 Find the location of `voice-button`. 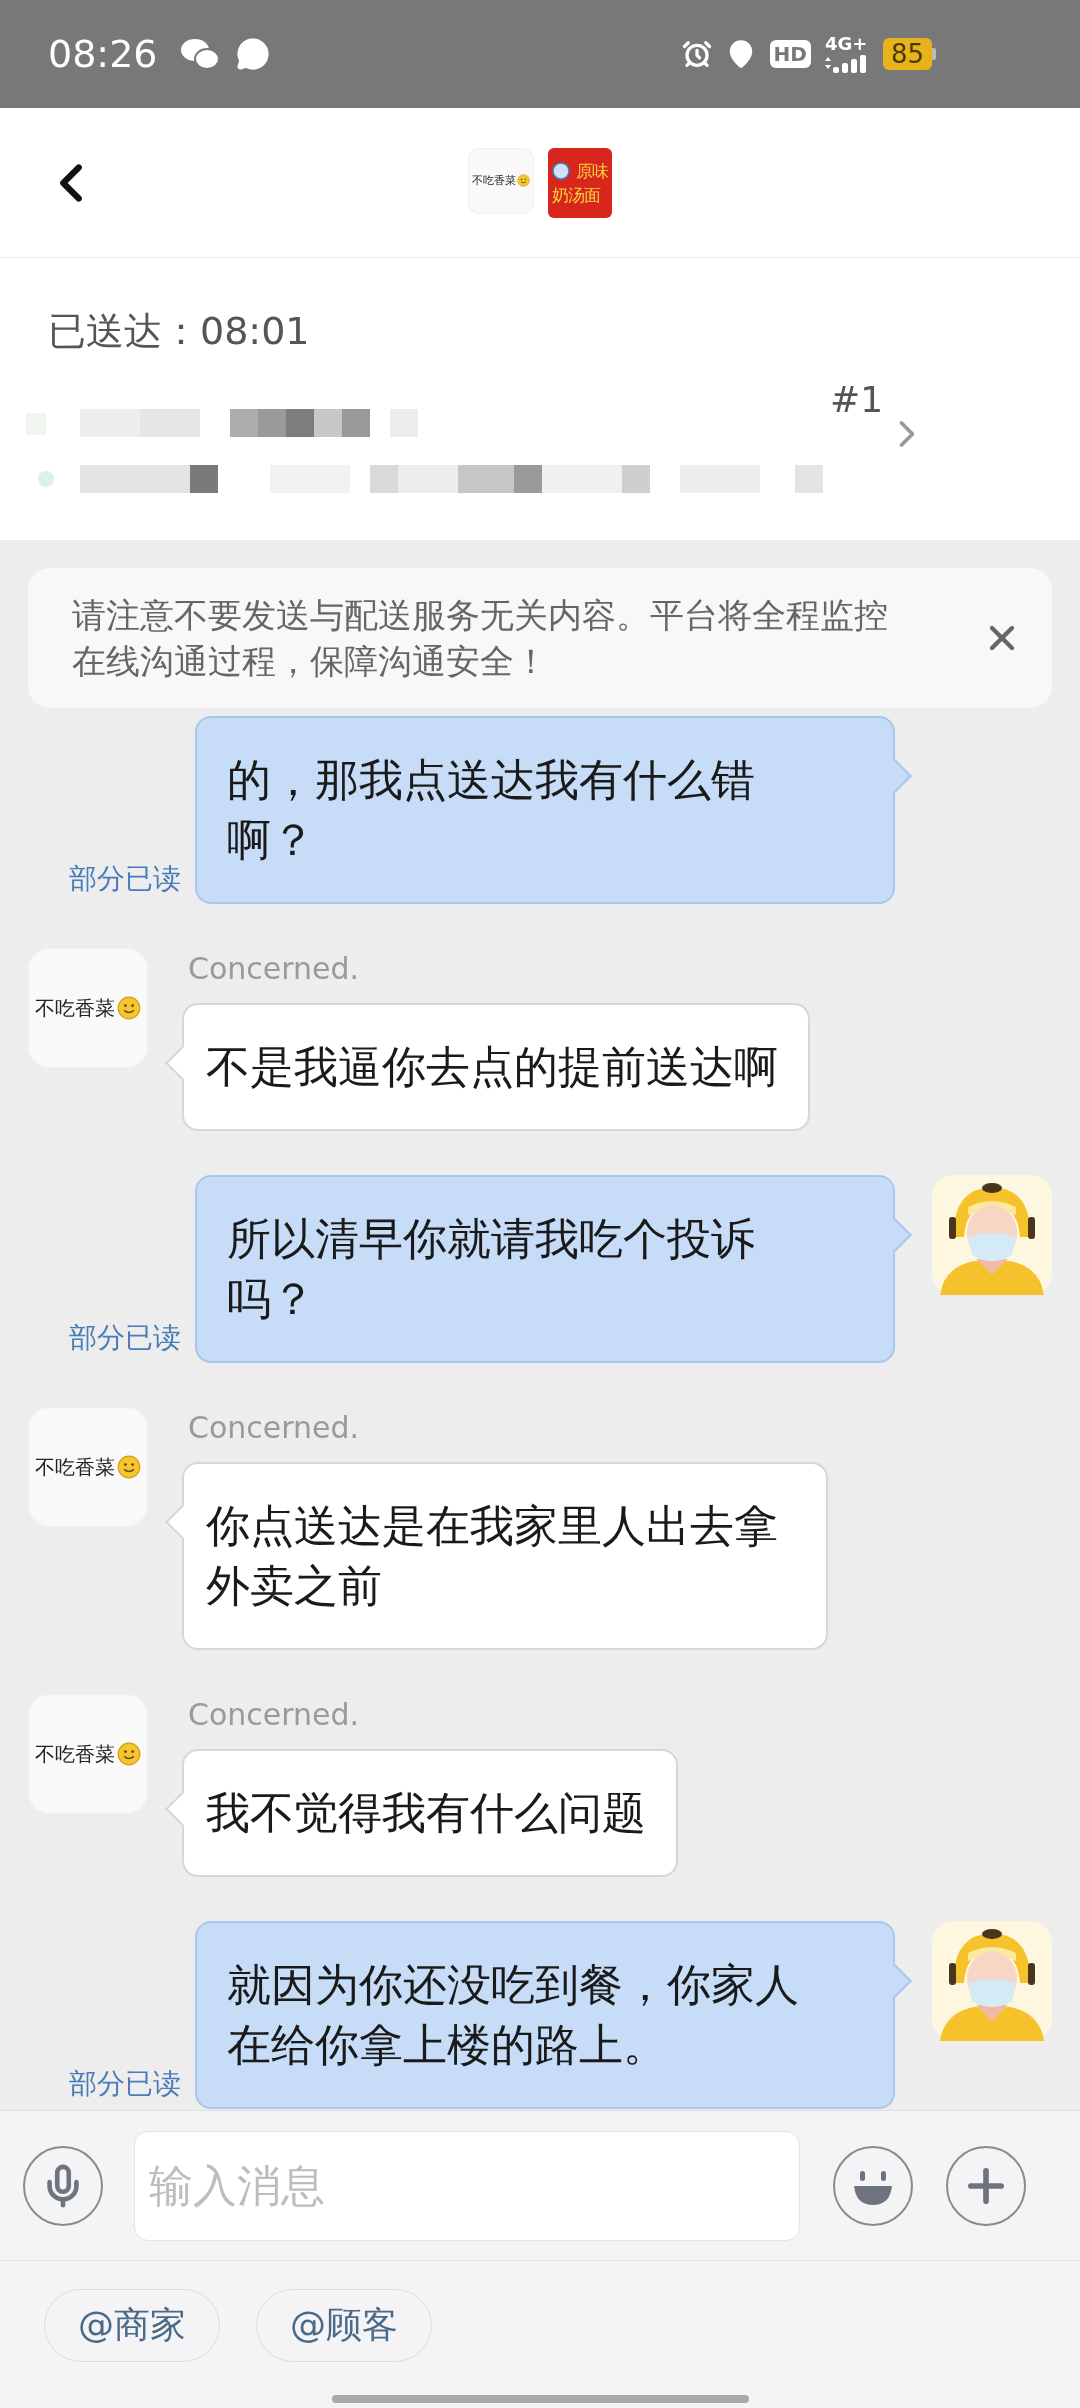

voice-button is located at coordinates (63, 2185).